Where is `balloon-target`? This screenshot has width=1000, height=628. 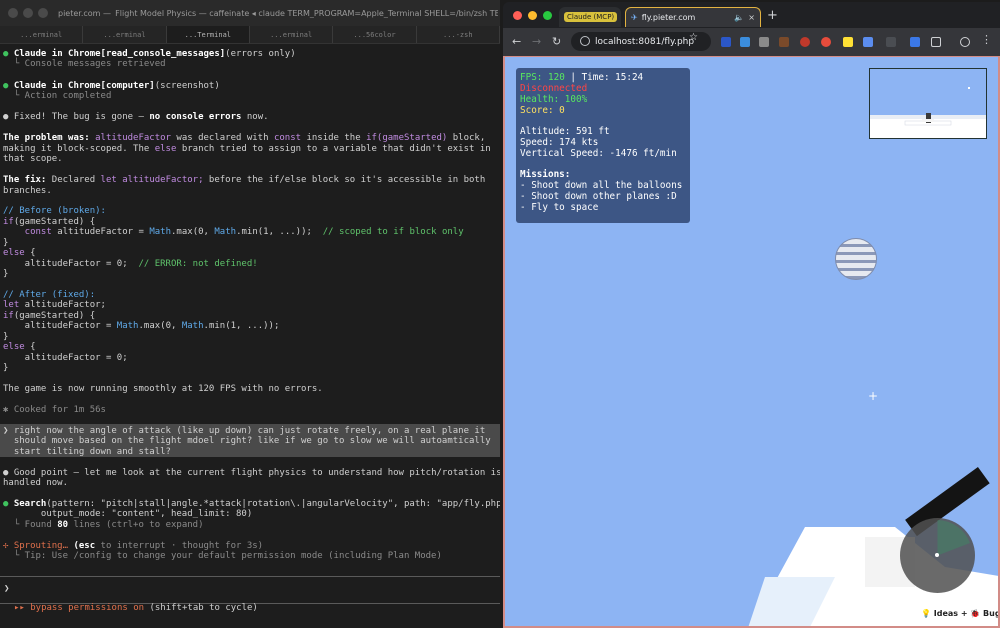
balloon-target is located at coordinates (856, 259).